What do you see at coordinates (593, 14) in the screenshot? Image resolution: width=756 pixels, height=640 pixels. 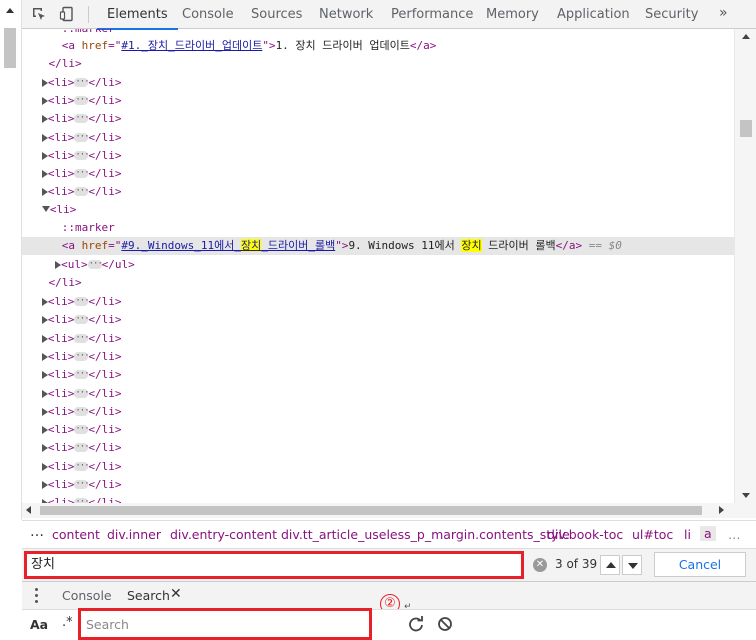 I see `tab-application: Application` at bounding box center [593, 14].